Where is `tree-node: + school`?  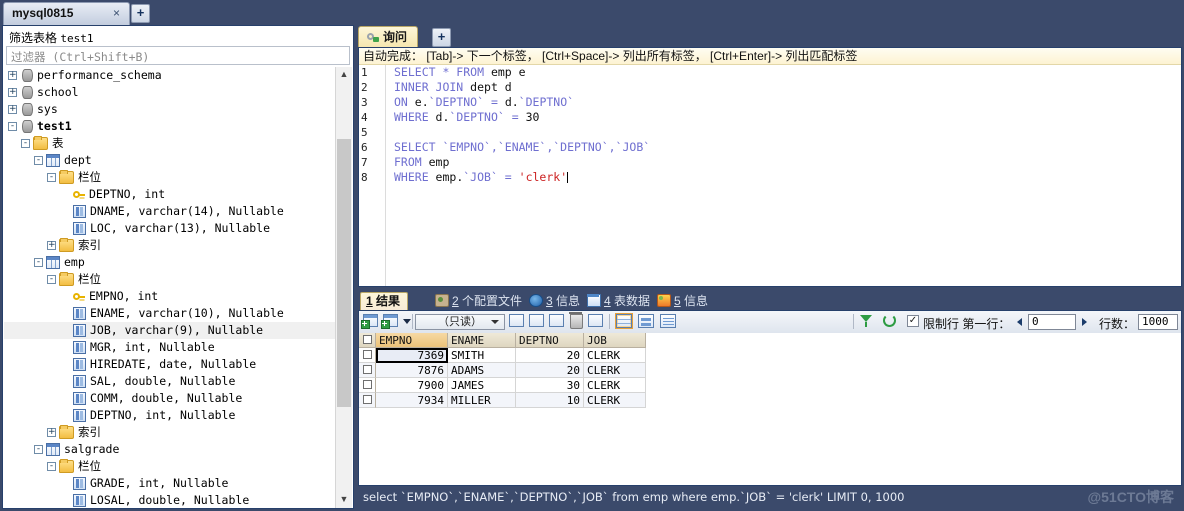
tree-node: + school is located at coordinates (171, 92).